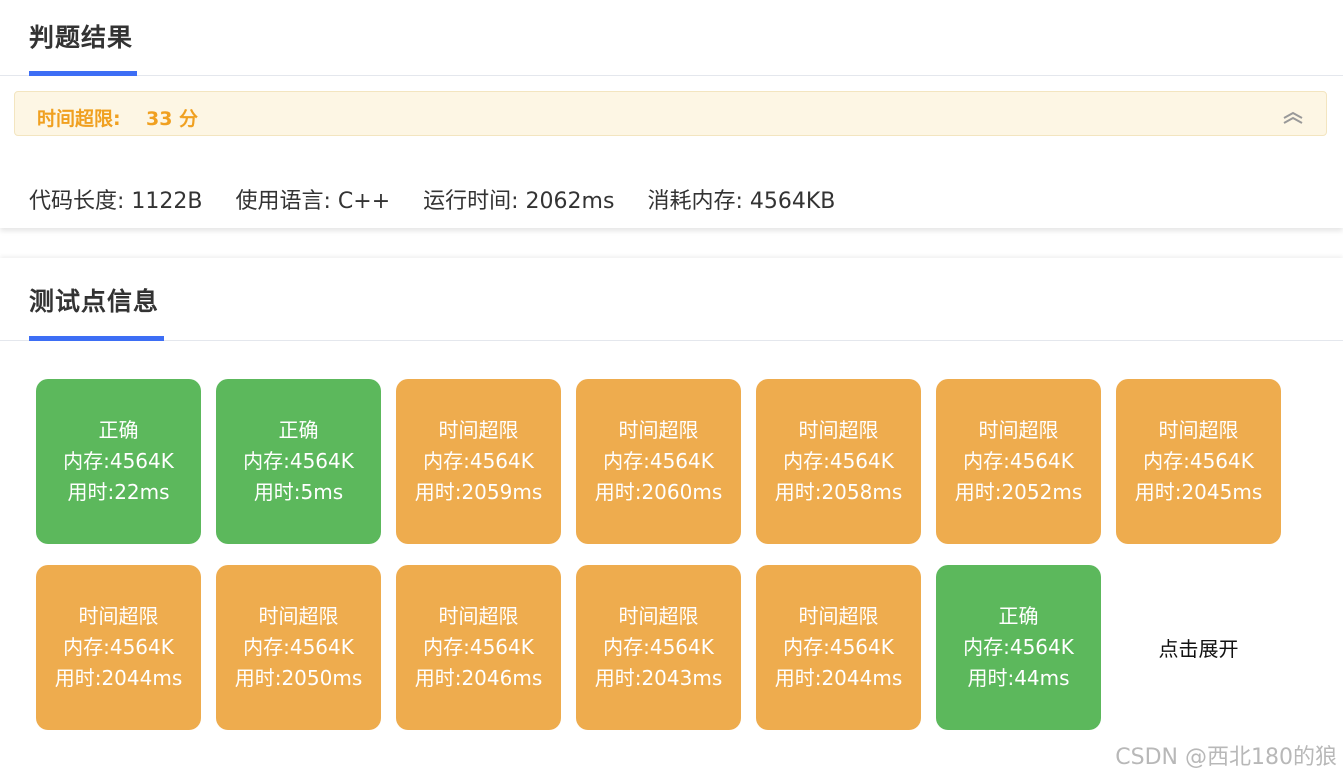 The height and width of the screenshot is (779, 1343). What do you see at coordinates (1198, 492) in the screenshot?
I see `test-time: 用时:2045ms` at bounding box center [1198, 492].